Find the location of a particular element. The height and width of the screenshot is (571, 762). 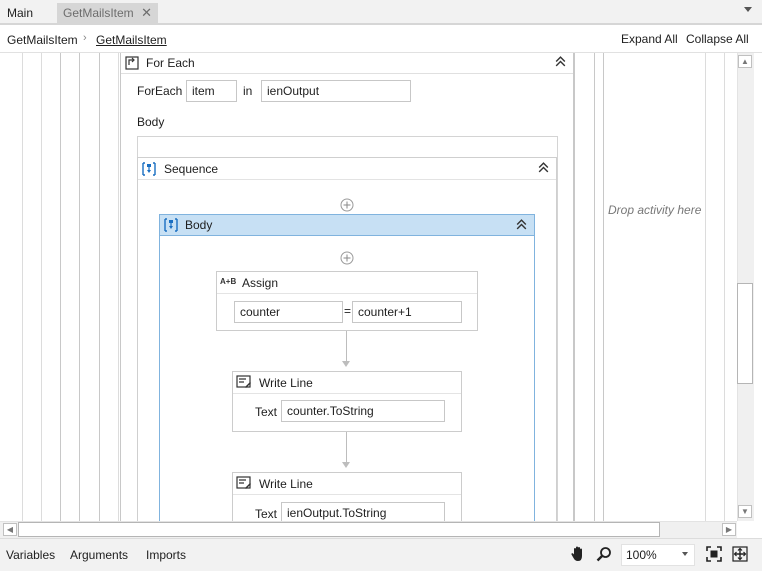

fit-to-screen-icon is located at coordinates (714, 554).